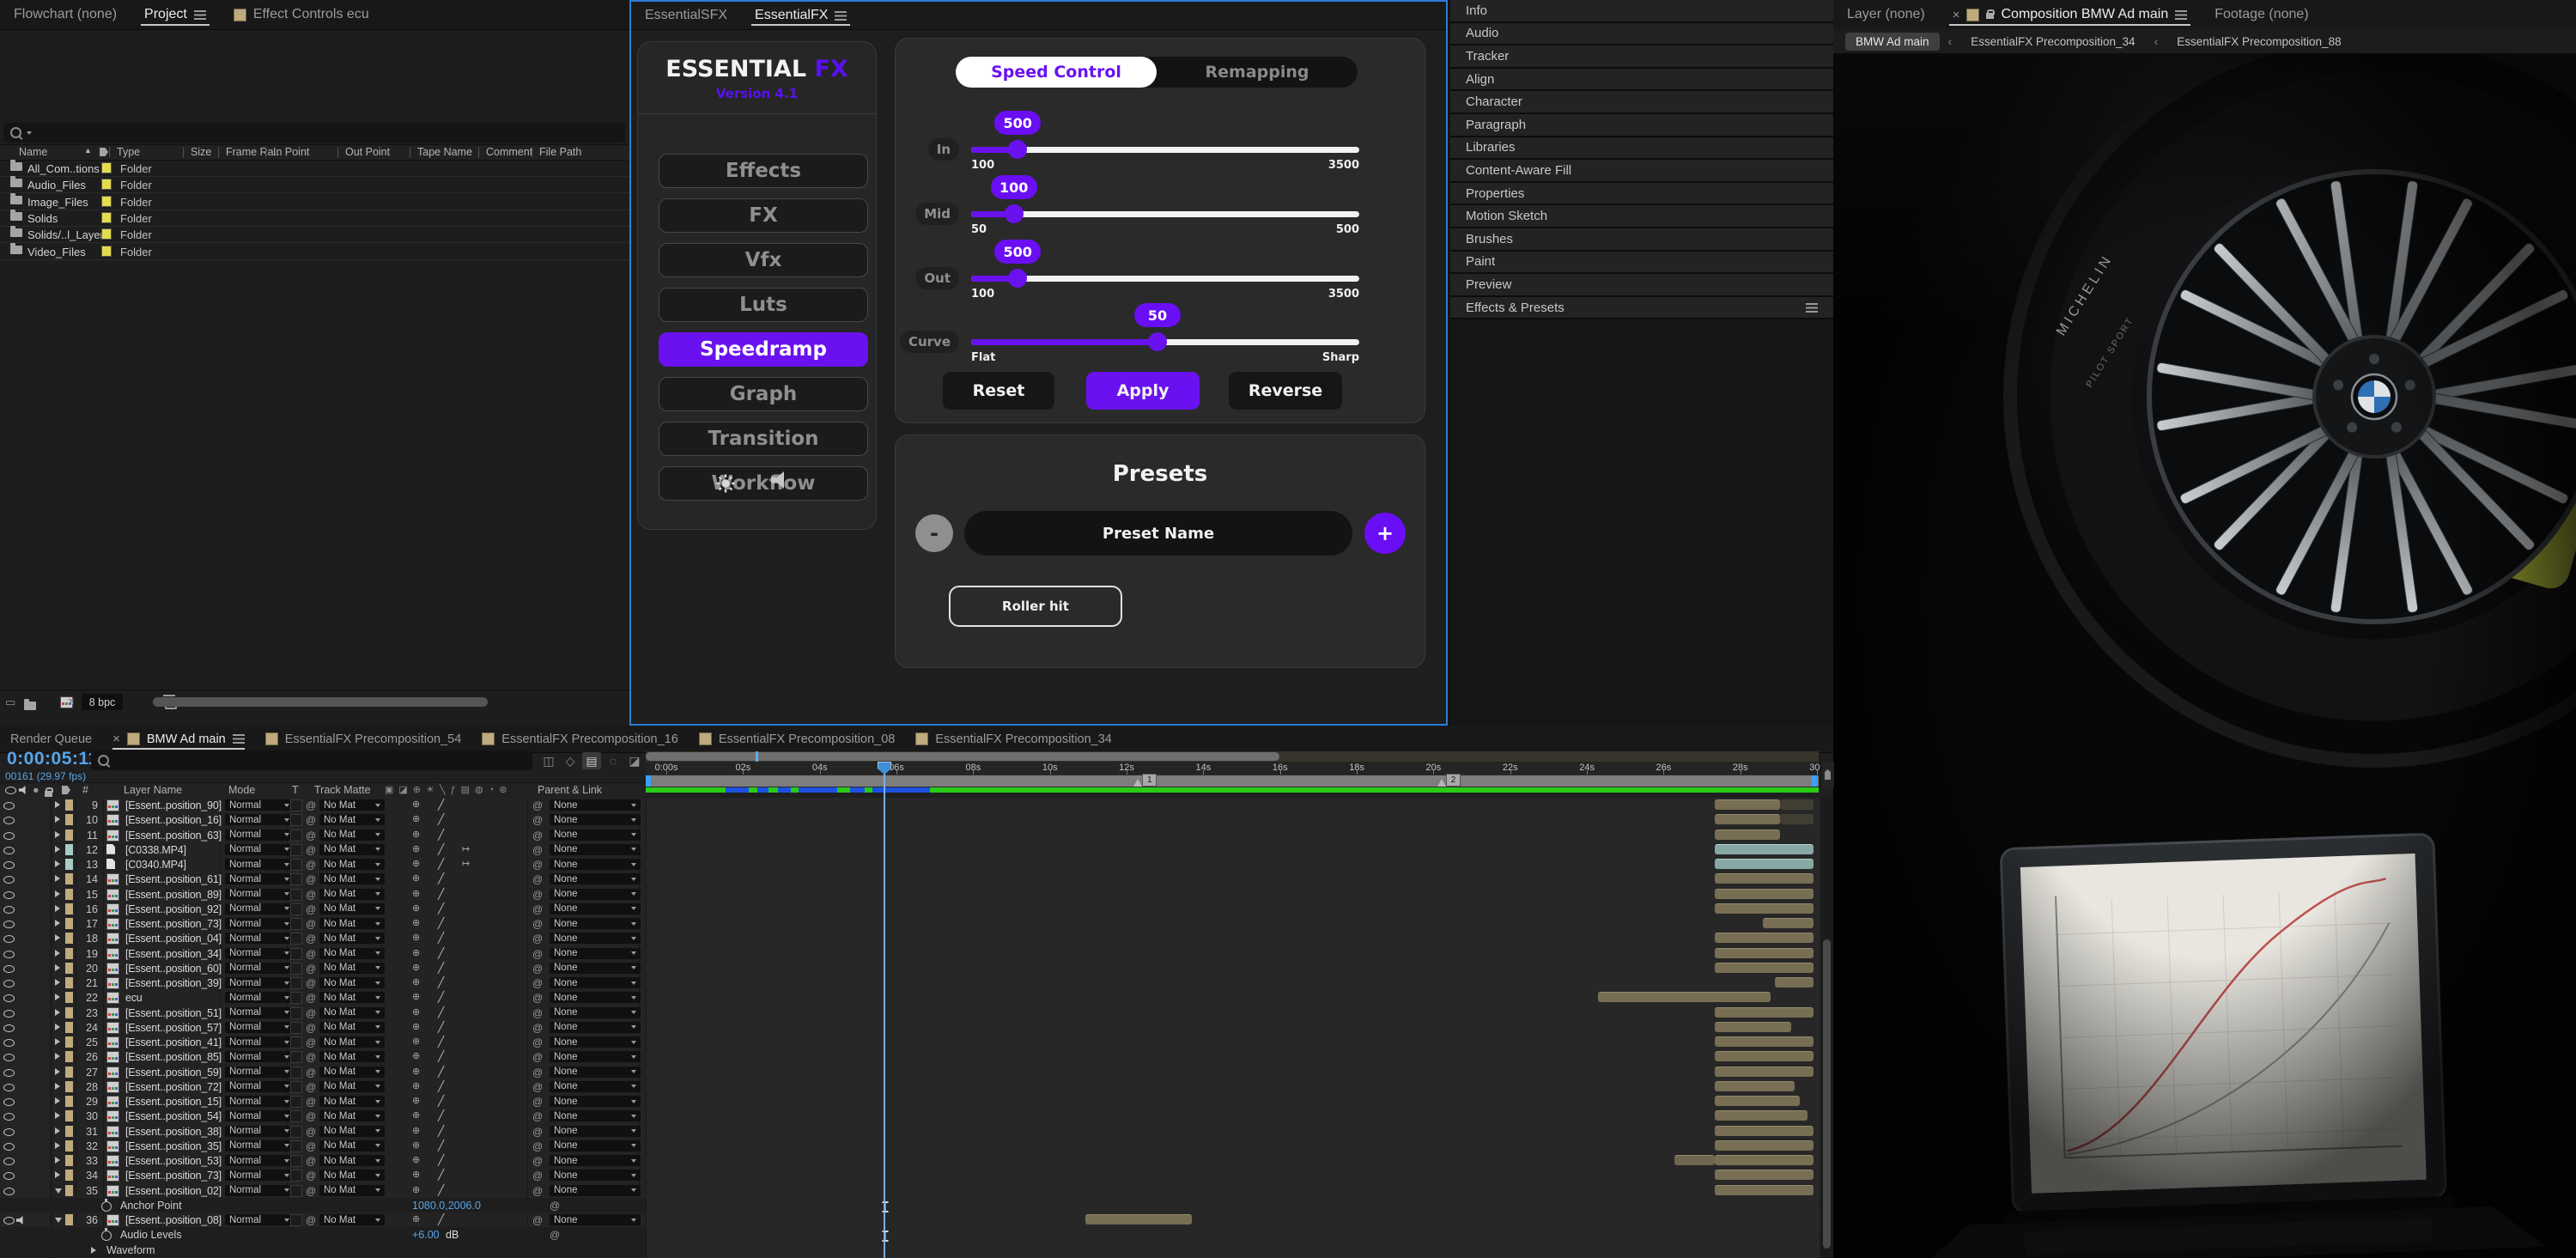 The height and width of the screenshot is (1258, 2576). Describe the element at coordinates (509, 152) in the screenshot. I see `column-header-comment: Comment` at that location.